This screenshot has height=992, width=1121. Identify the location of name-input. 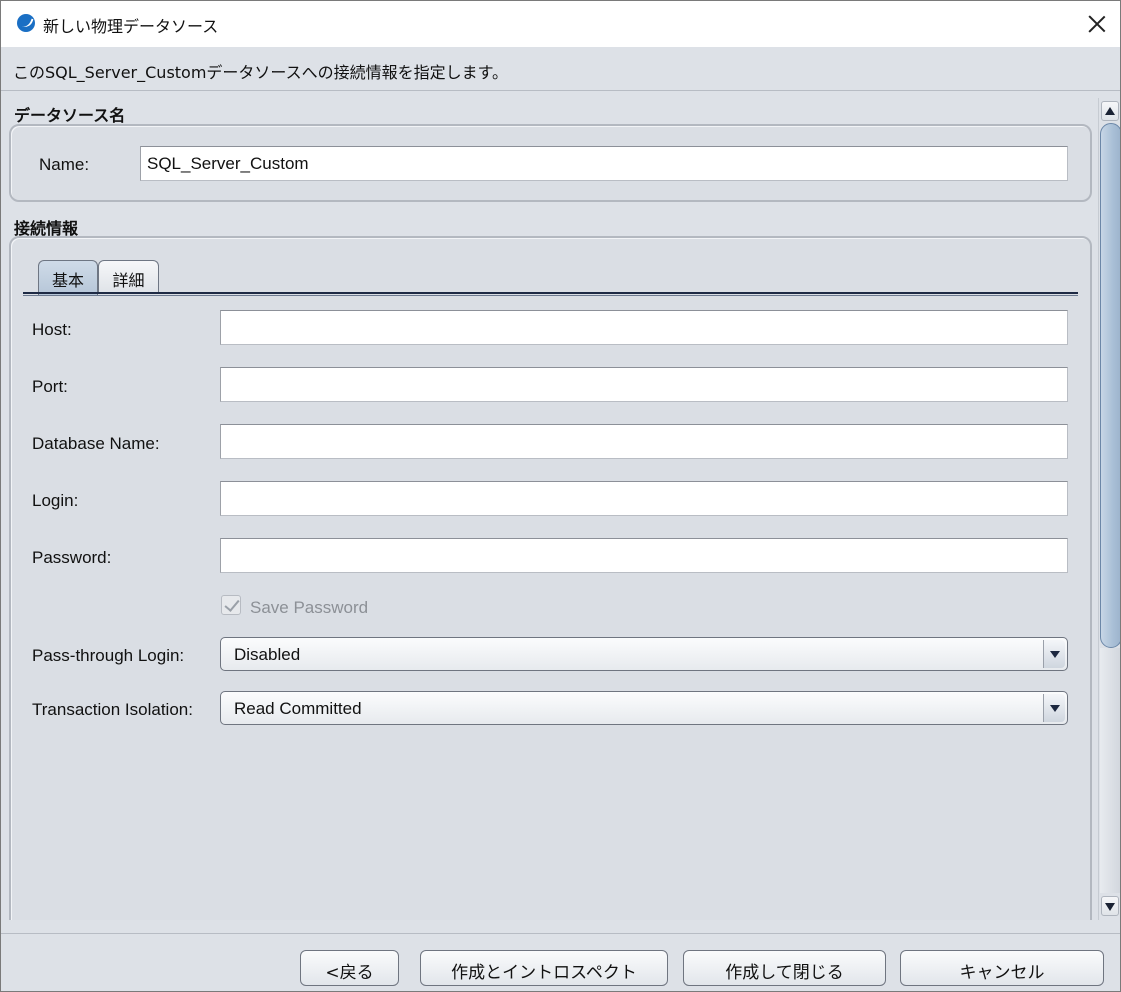
(604, 163).